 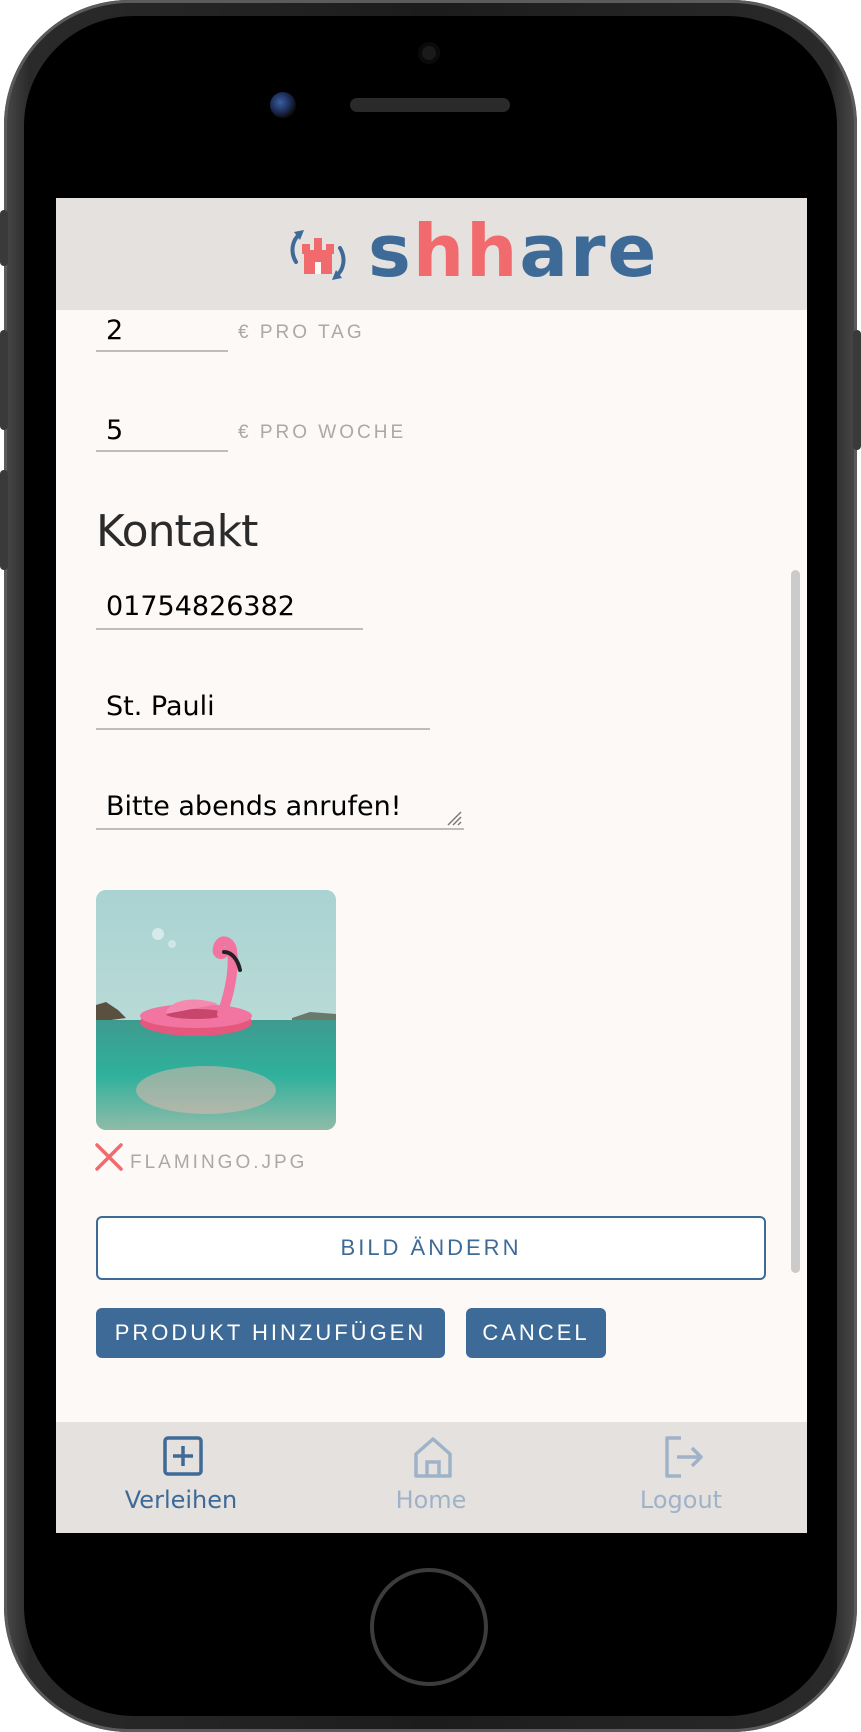 I want to click on price-per-day-unit: € PRO TAG, so click(x=301, y=332).